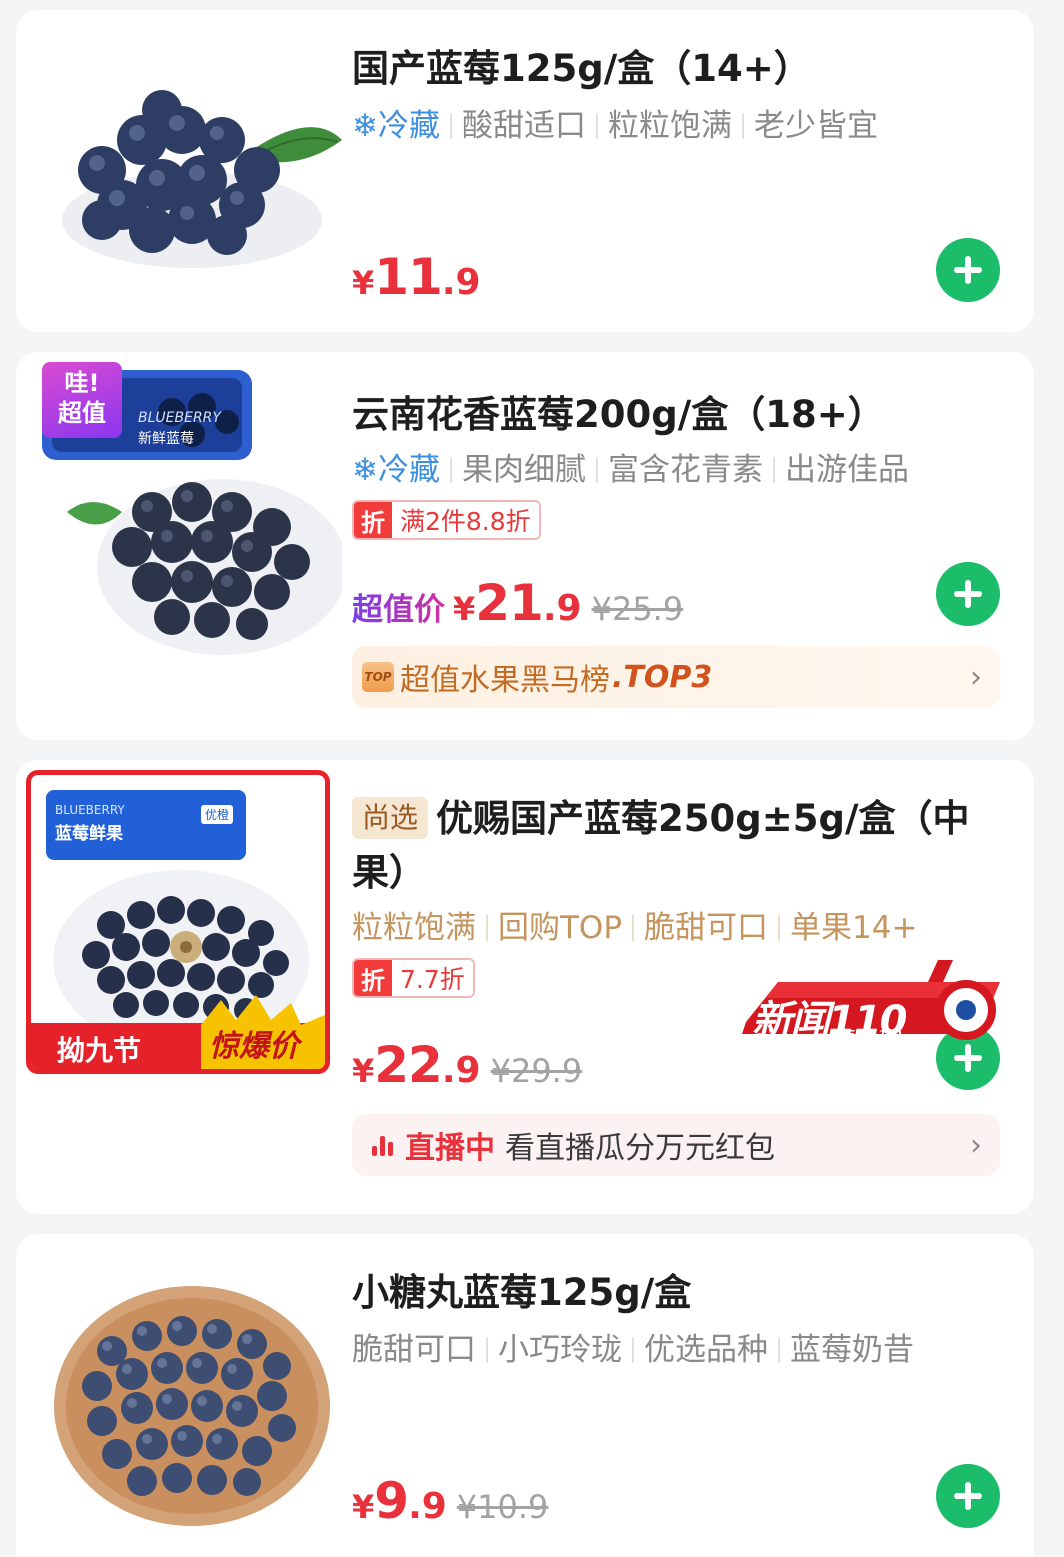 This screenshot has height=1557, width=1064. What do you see at coordinates (99, 1050) in the screenshot?
I see `festival-label: 拗九节` at bounding box center [99, 1050].